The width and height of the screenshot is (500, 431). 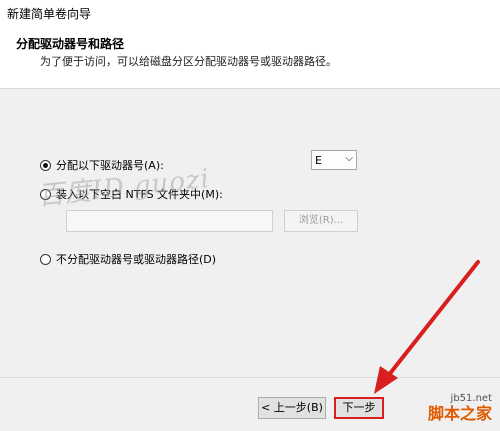 I want to click on wizard-header: 分配驱动器号和路径 为了便于访问，可以给磁盘分区分配驱动器号或驱动器路径。, so click(x=250, y=57).